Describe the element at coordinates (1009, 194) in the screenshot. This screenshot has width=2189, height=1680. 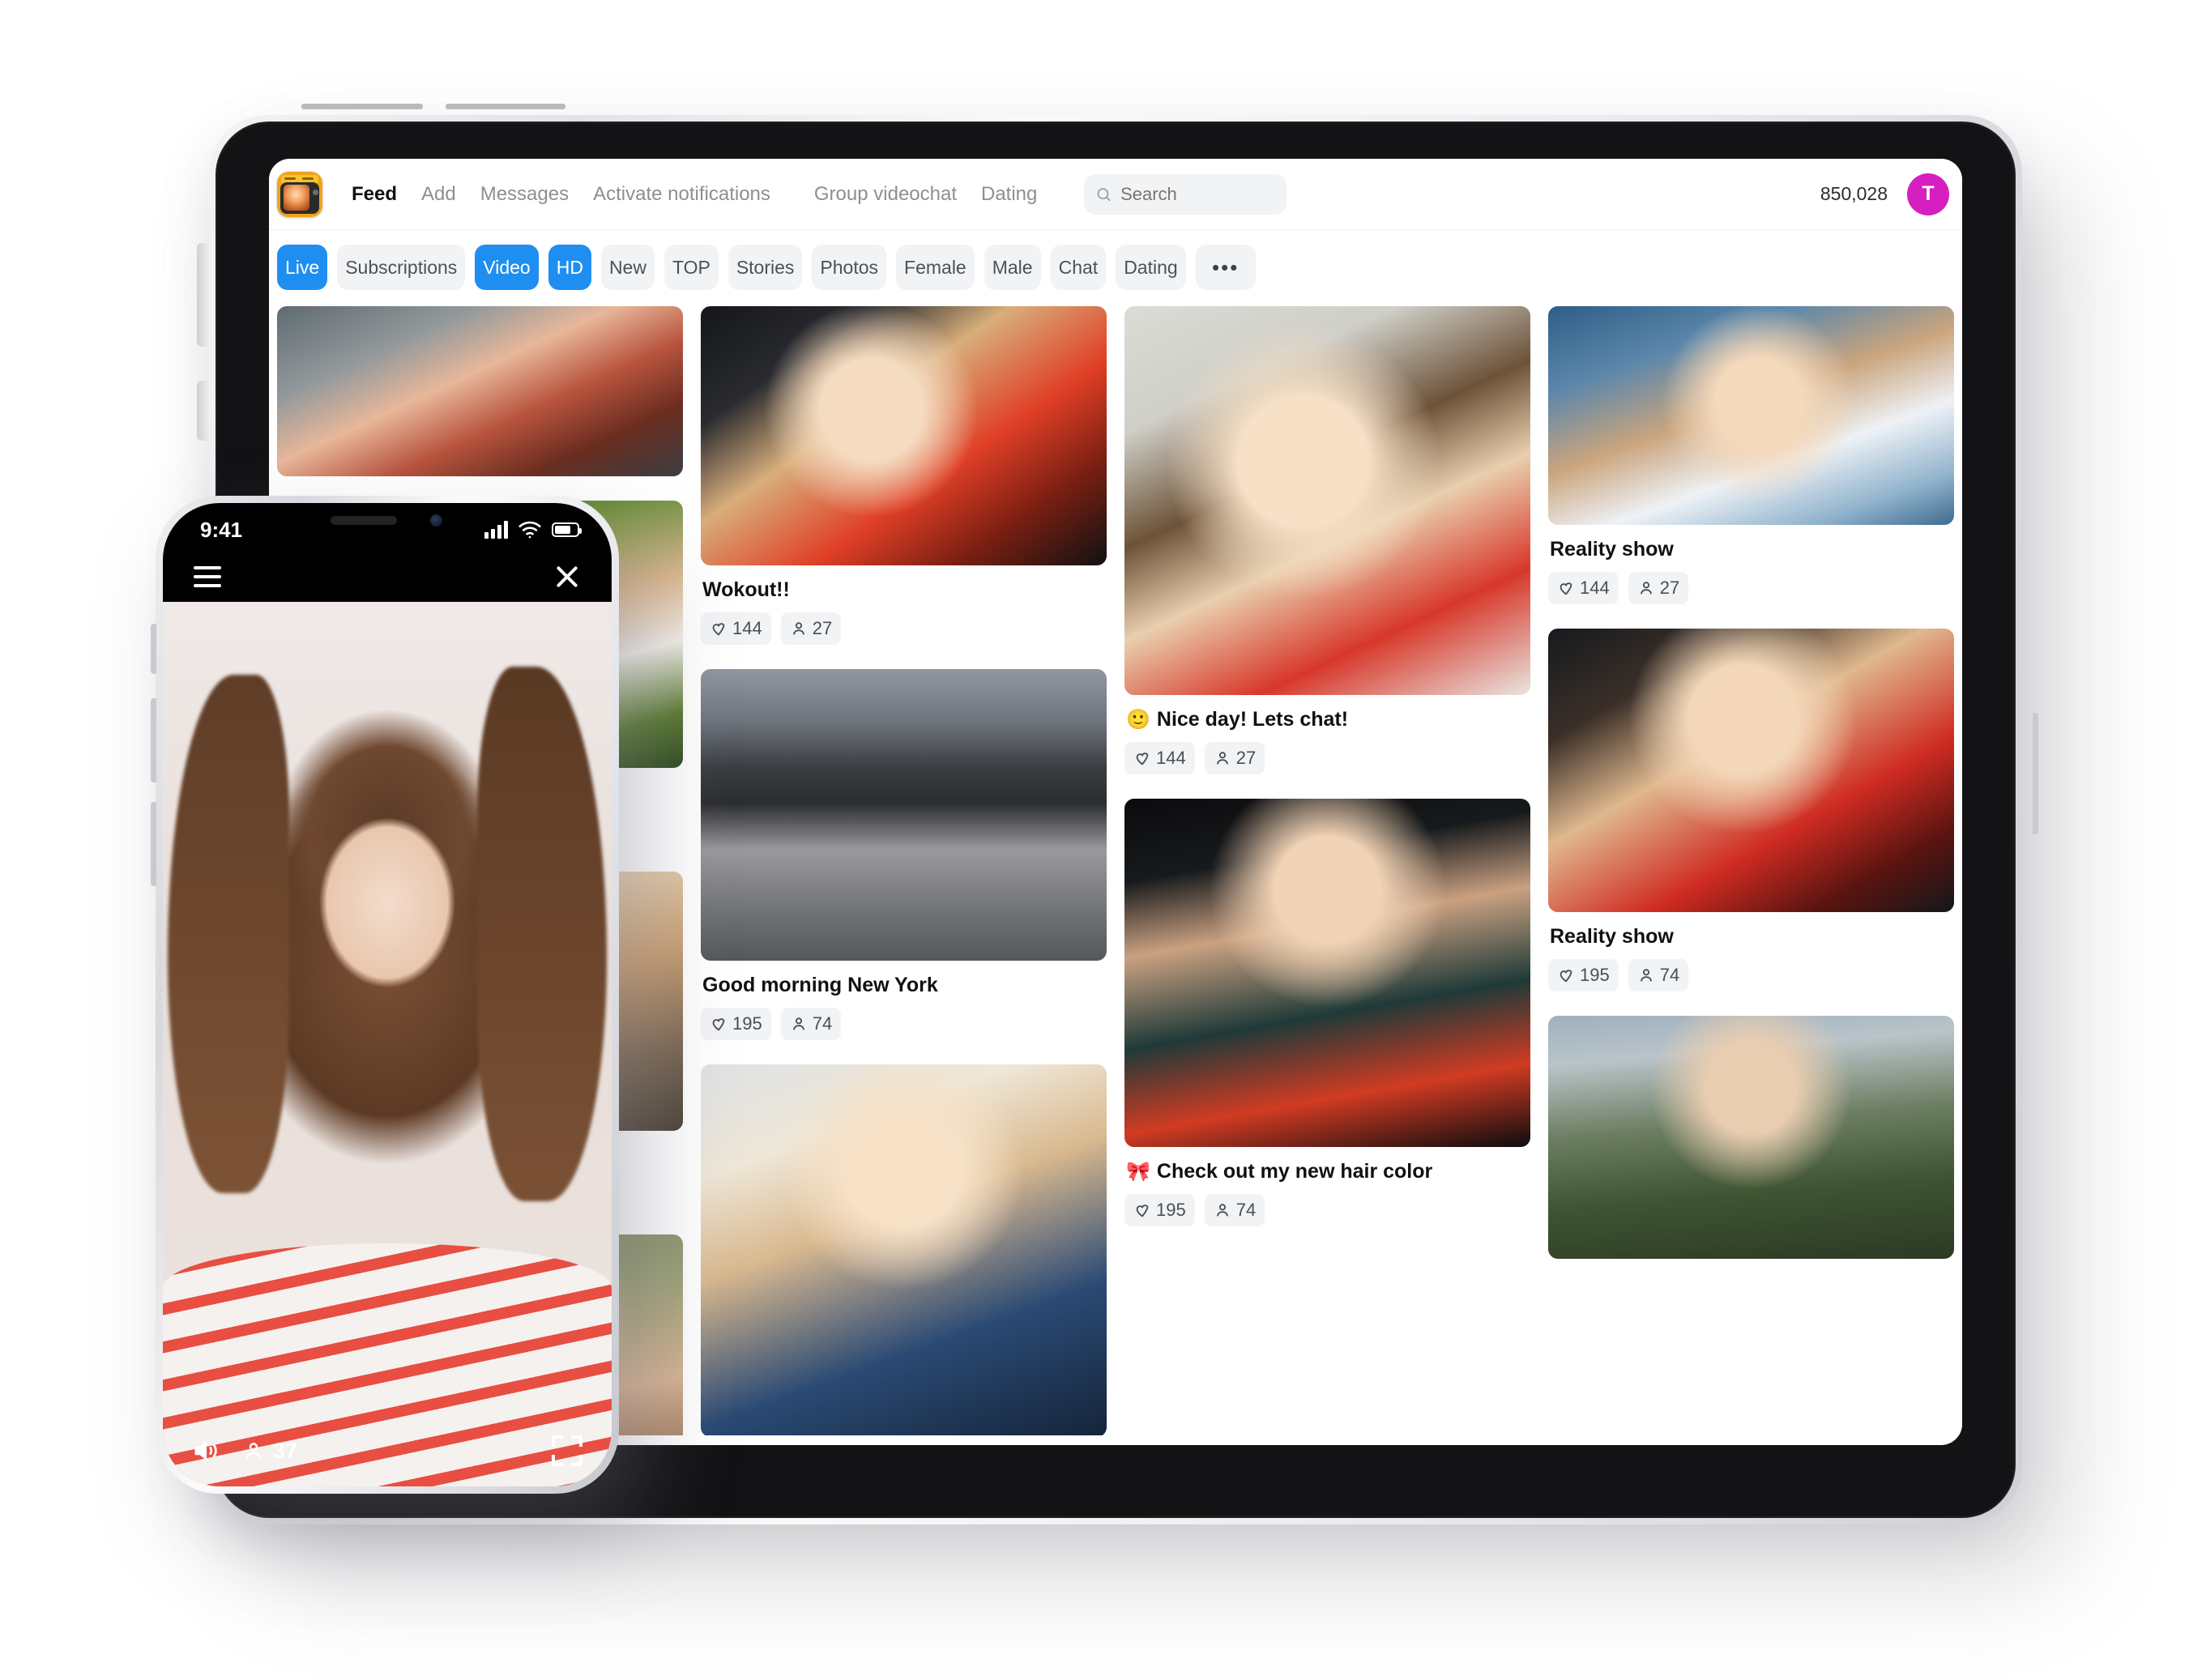
I see `nav-item-dating: Dating` at that location.